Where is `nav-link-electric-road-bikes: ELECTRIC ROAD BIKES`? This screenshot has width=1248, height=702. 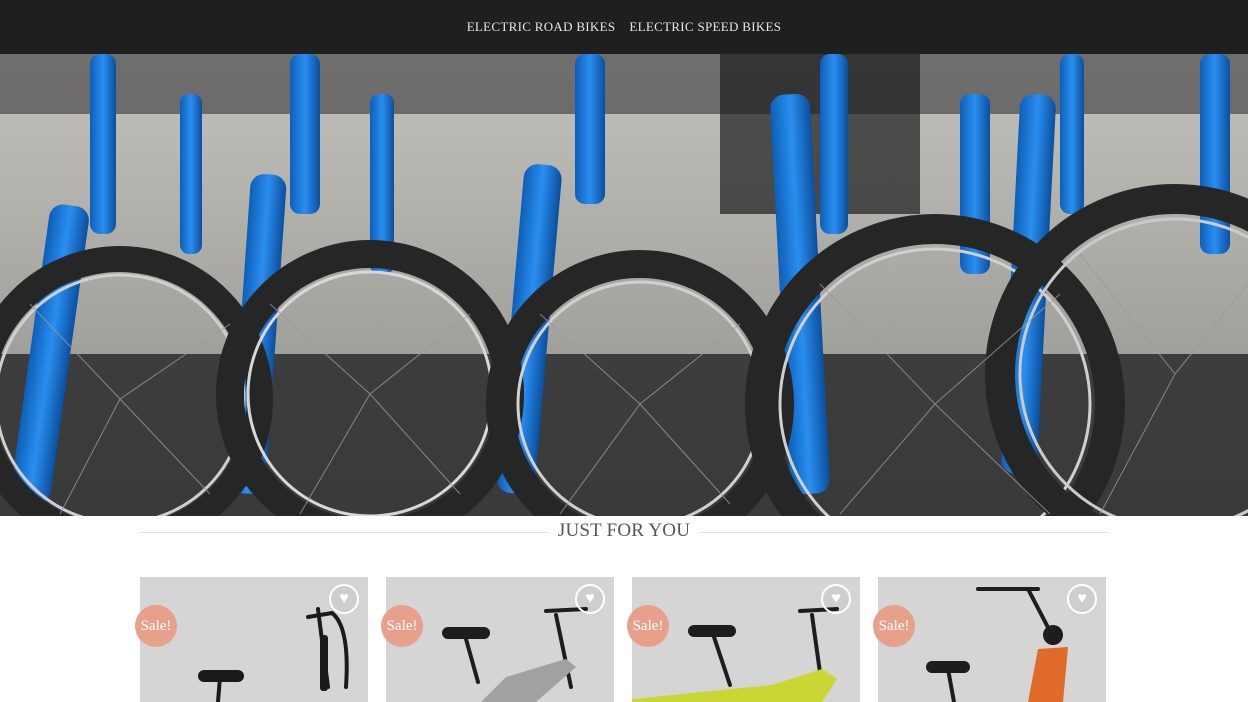 nav-link-electric-road-bikes: ELECTRIC ROAD BIKES is located at coordinates (541, 27).